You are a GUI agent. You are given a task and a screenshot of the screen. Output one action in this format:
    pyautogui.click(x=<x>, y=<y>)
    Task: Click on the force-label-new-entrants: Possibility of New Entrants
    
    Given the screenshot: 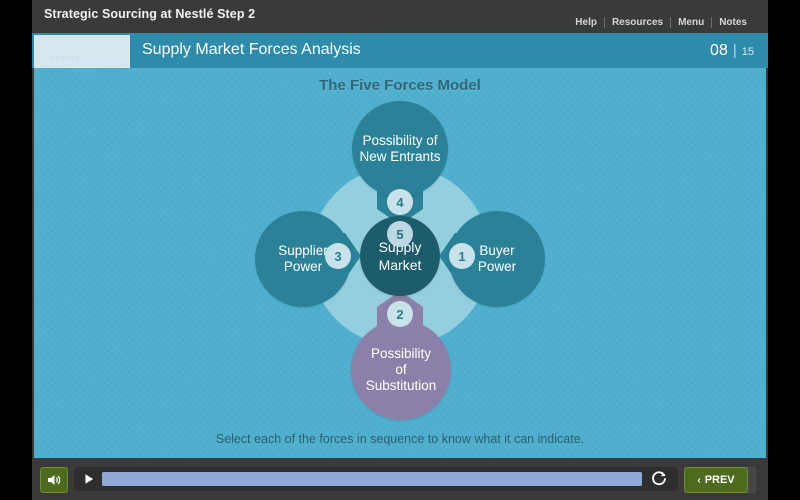 What is the action you would take?
    pyautogui.click(x=400, y=148)
    